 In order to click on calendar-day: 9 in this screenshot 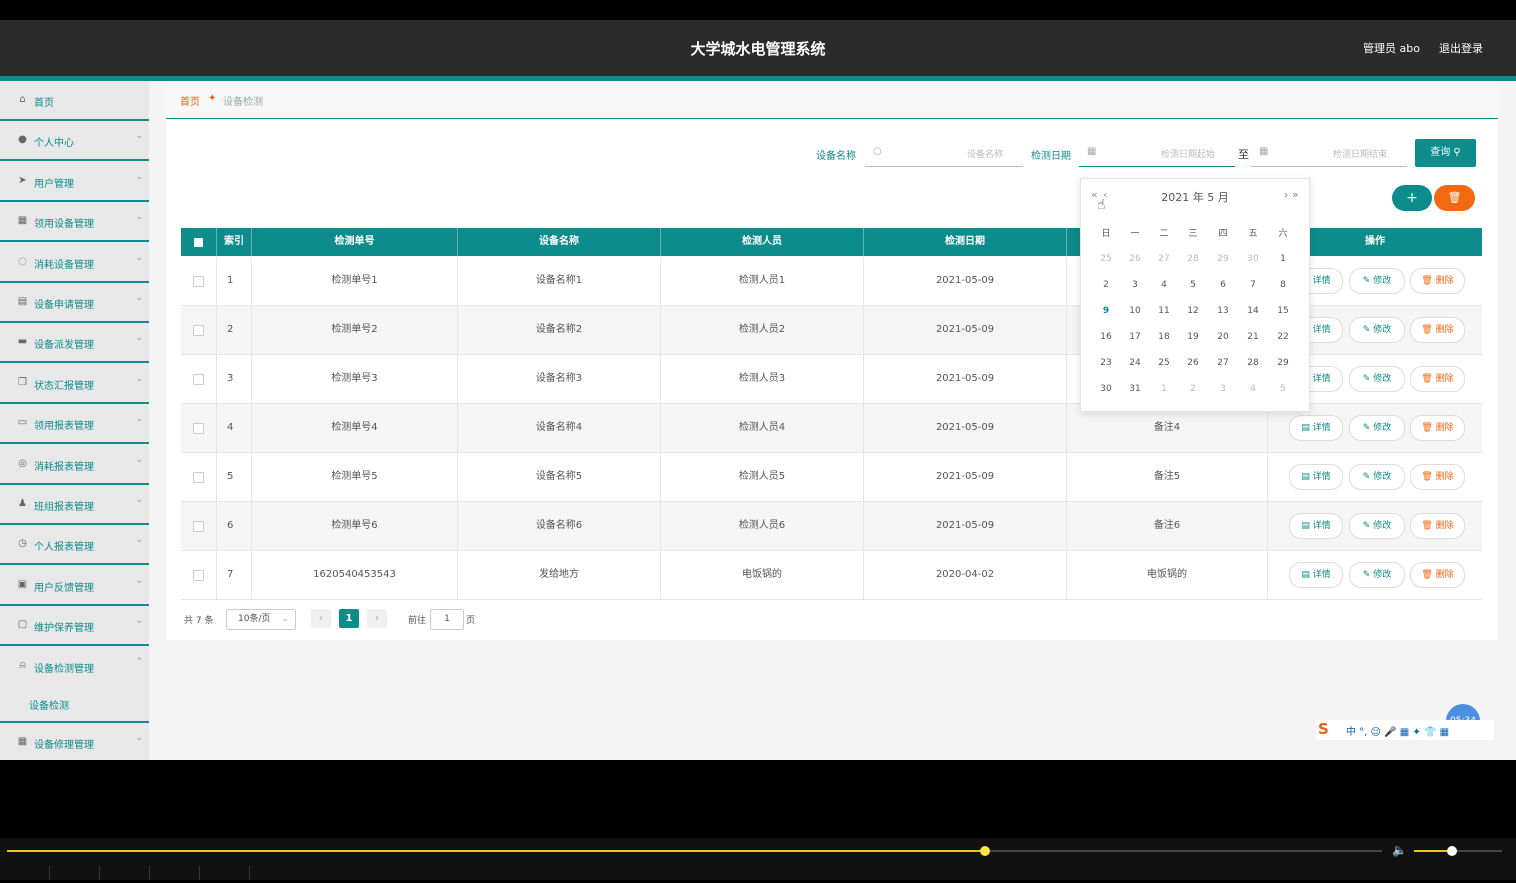, I will do `click(1106, 311)`.